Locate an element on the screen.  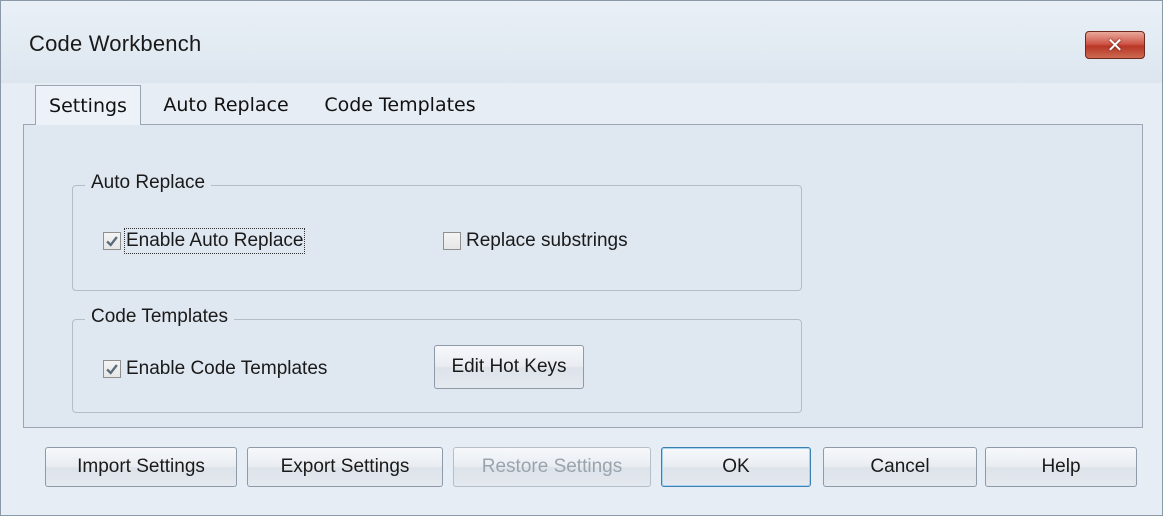
window-title: Code Workbench is located at coordinates (115, 43).